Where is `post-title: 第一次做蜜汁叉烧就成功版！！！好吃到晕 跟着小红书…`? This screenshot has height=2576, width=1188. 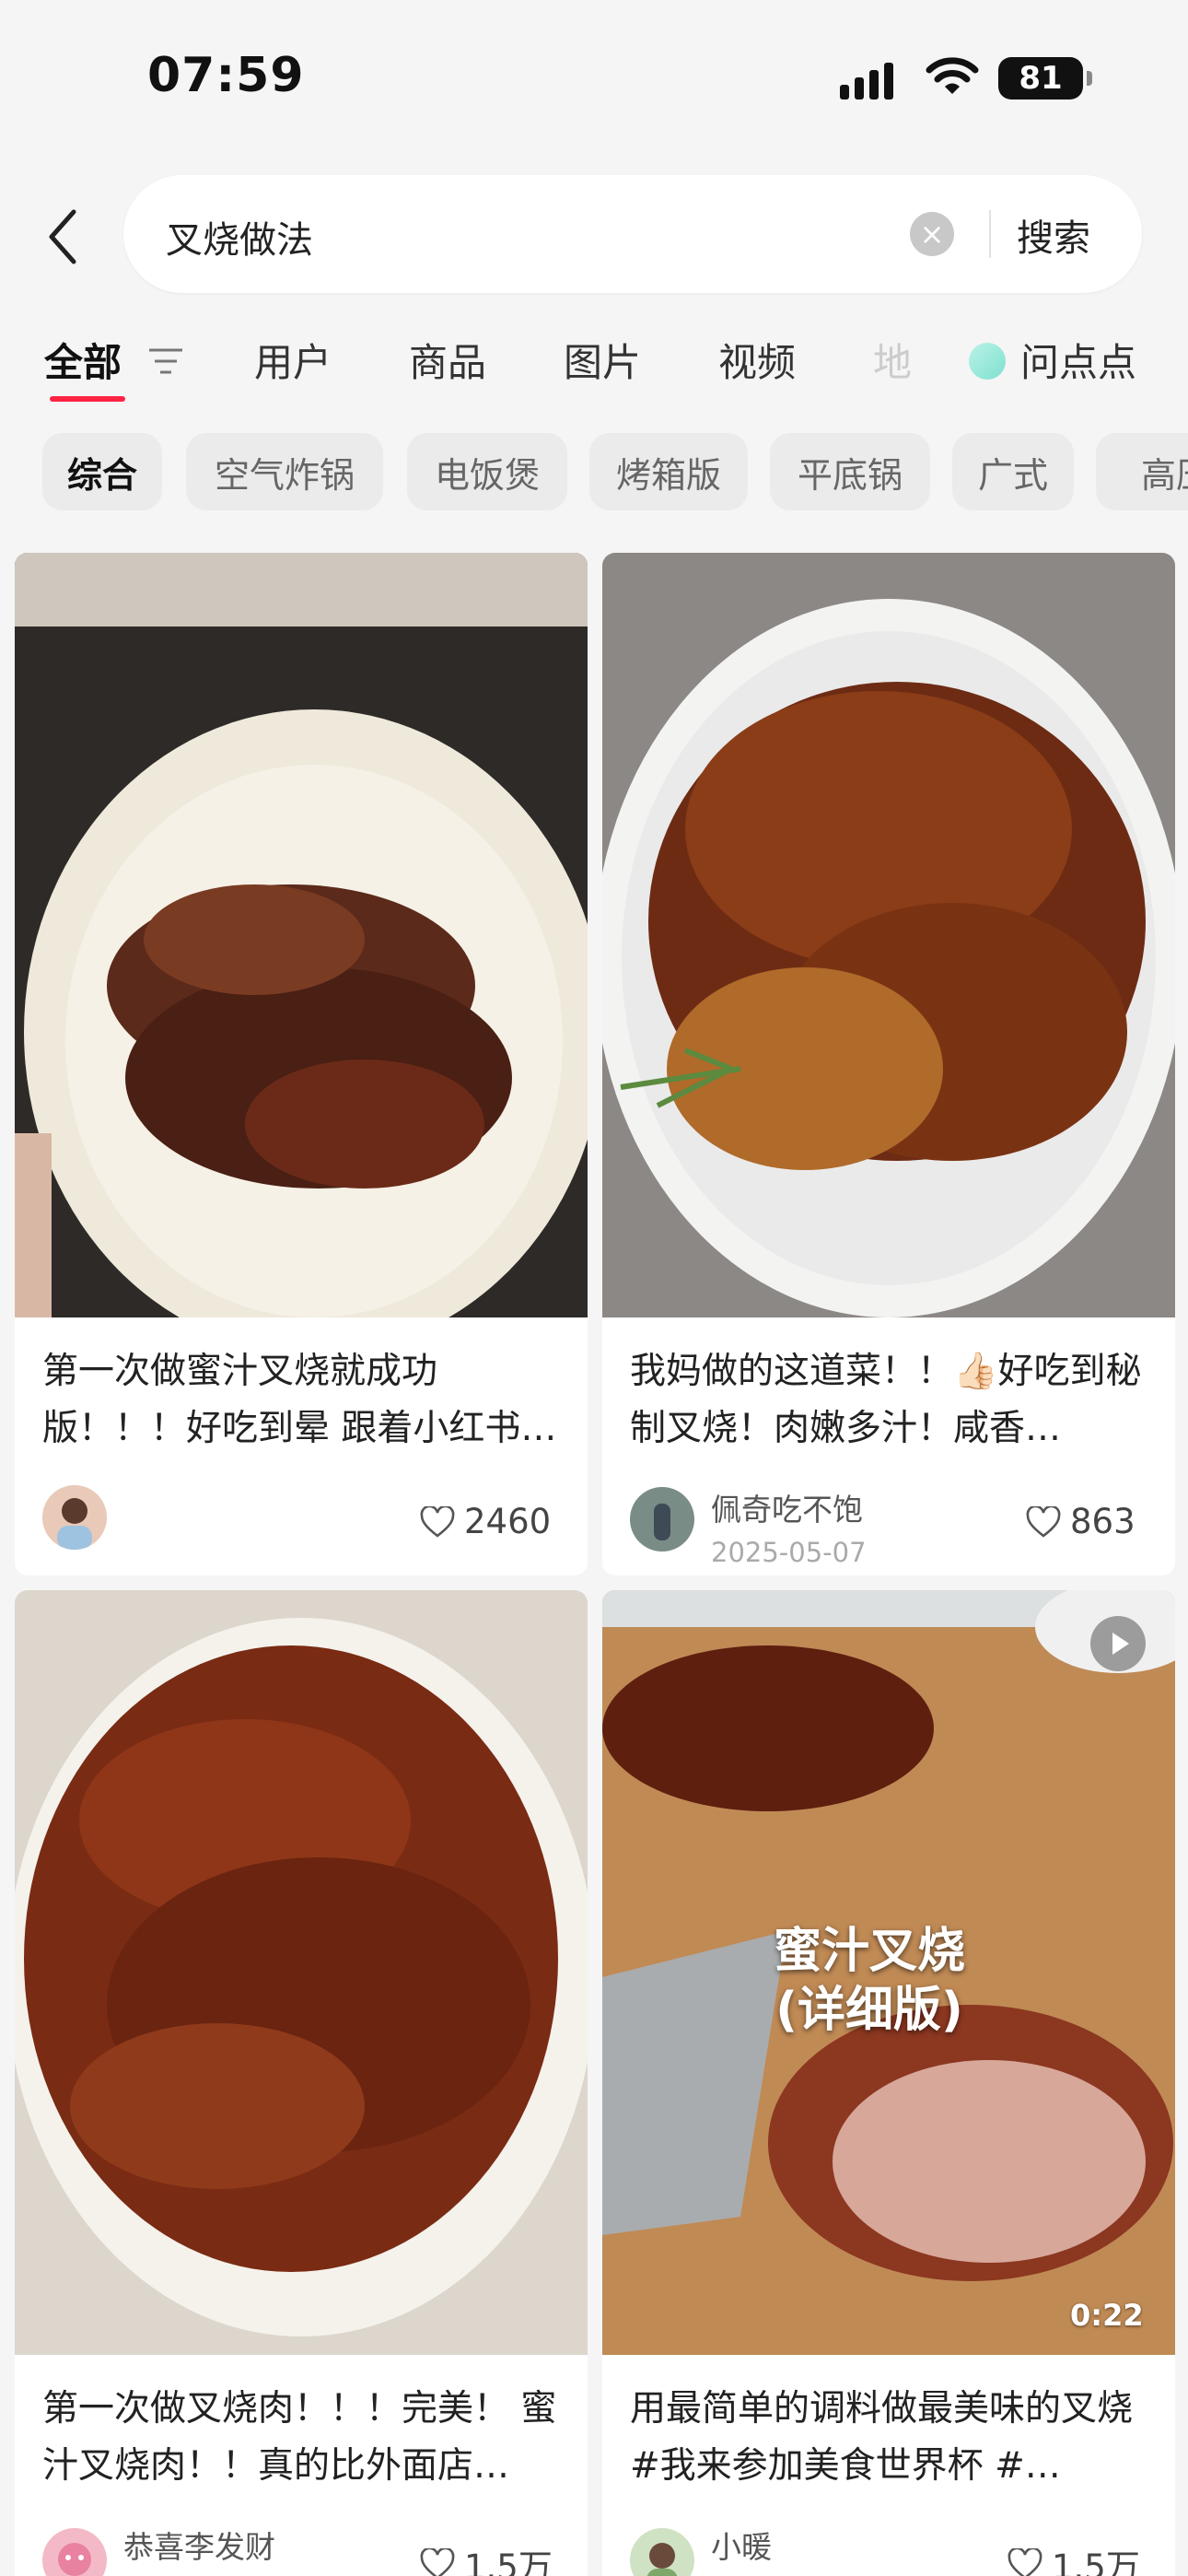
post-title: 第一次做蜜汁叉烧就成功版！！！好吃到晕 跟着小红书… is located at coordinates (309, 1400).